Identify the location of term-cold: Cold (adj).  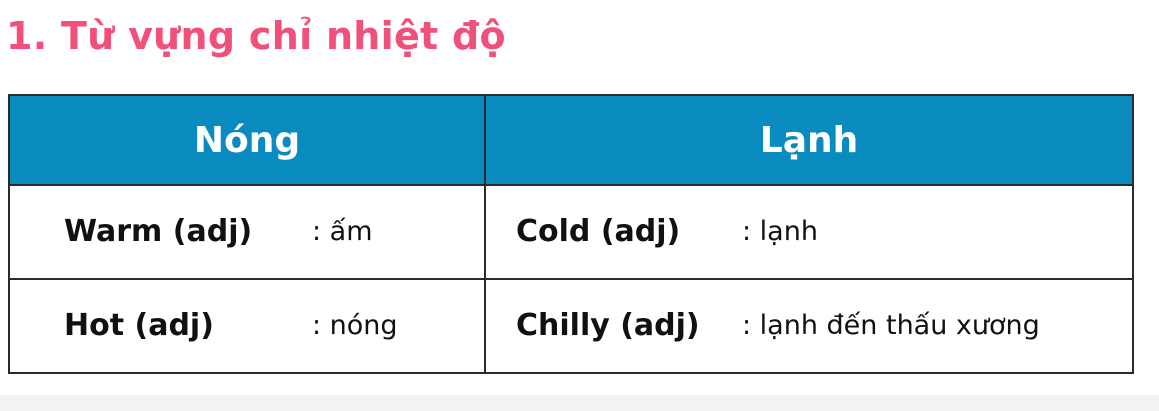
(598, 231).